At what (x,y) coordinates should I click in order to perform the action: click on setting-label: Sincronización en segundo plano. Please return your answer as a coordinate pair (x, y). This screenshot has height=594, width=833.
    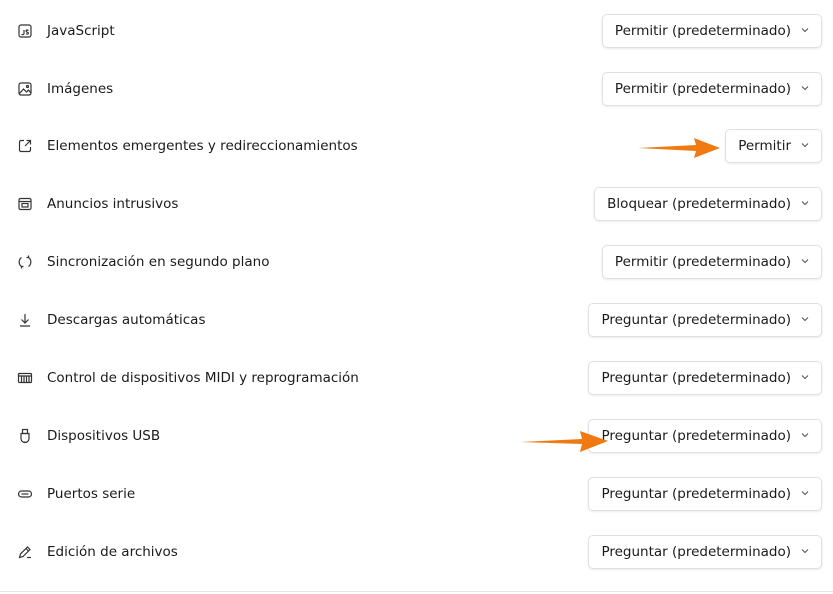
    Looking at the image, I should click on (158, 262).